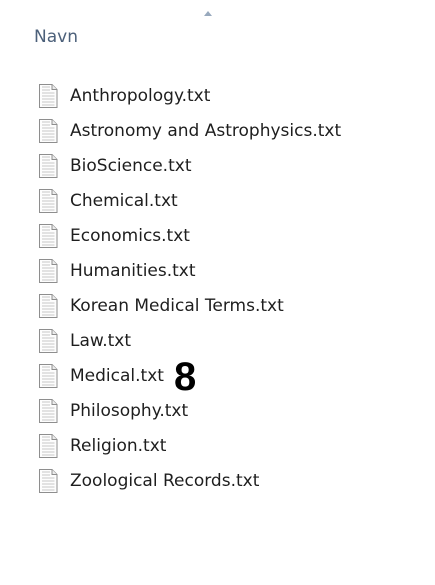 This screenshot has width=435, height=585. I want to click on file-row-law: Law.txt, so click(217, 340).